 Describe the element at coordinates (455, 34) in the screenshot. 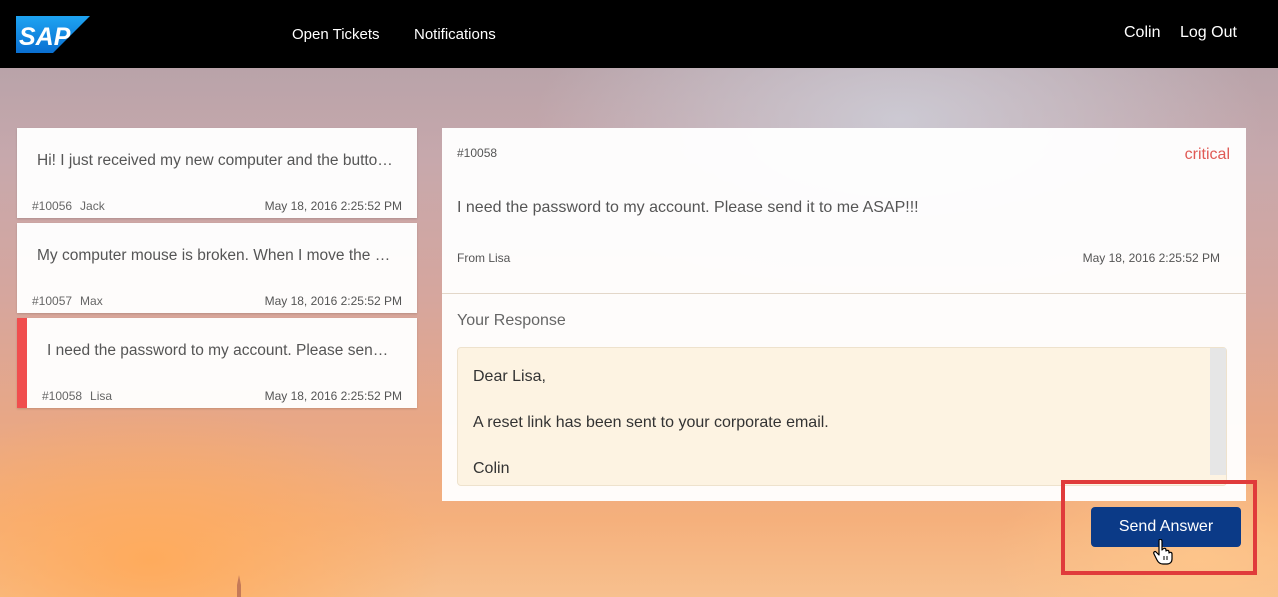

I see `nav-notifications: Notifications` at that location.